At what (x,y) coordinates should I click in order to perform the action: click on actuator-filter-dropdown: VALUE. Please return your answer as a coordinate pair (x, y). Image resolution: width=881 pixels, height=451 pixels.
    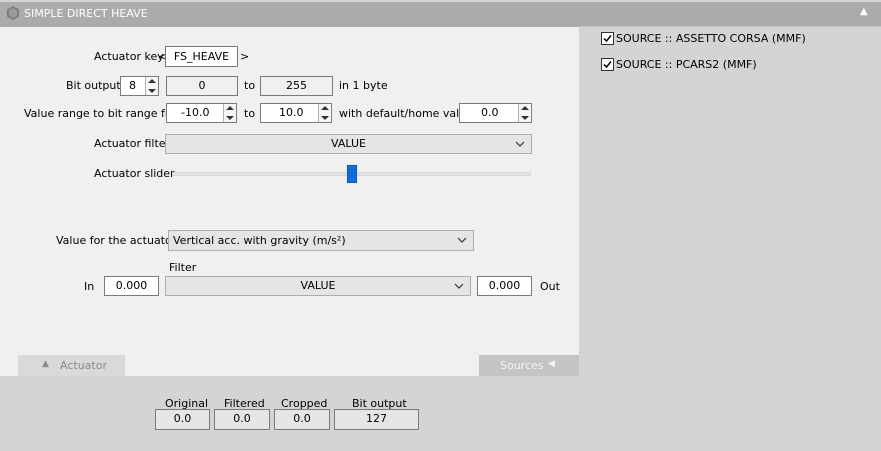
    Looking at the image, I should click on (348, 144).